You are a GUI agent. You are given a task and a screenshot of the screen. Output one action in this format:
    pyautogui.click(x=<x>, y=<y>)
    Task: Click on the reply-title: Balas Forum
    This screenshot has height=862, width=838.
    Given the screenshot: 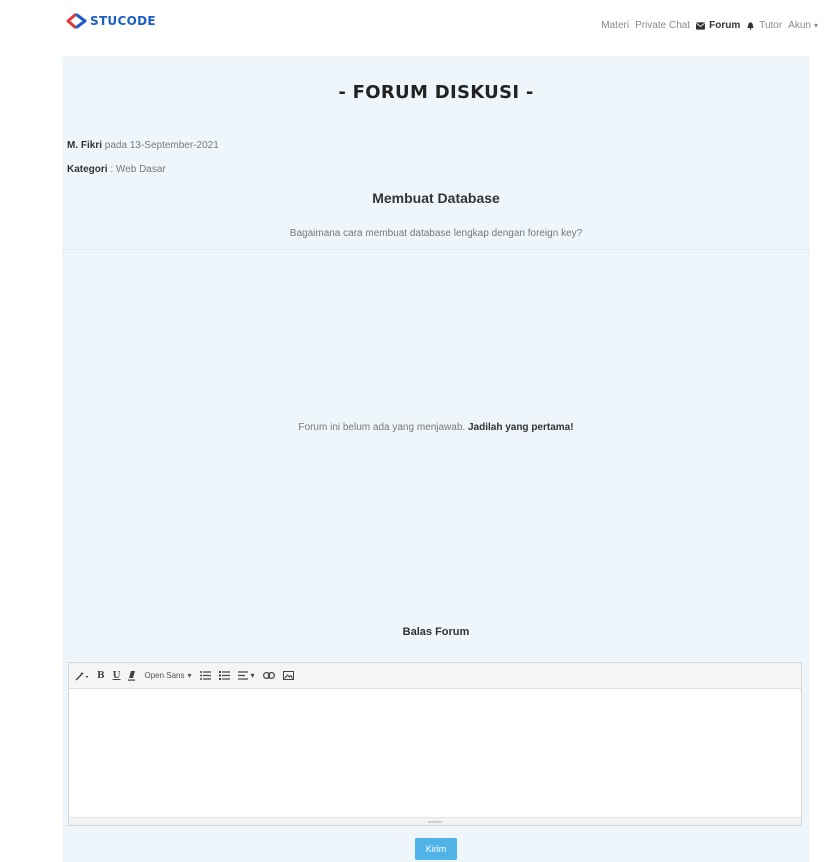 What is the action you would take?
    pyautogui.click(x=436, y=632)
    